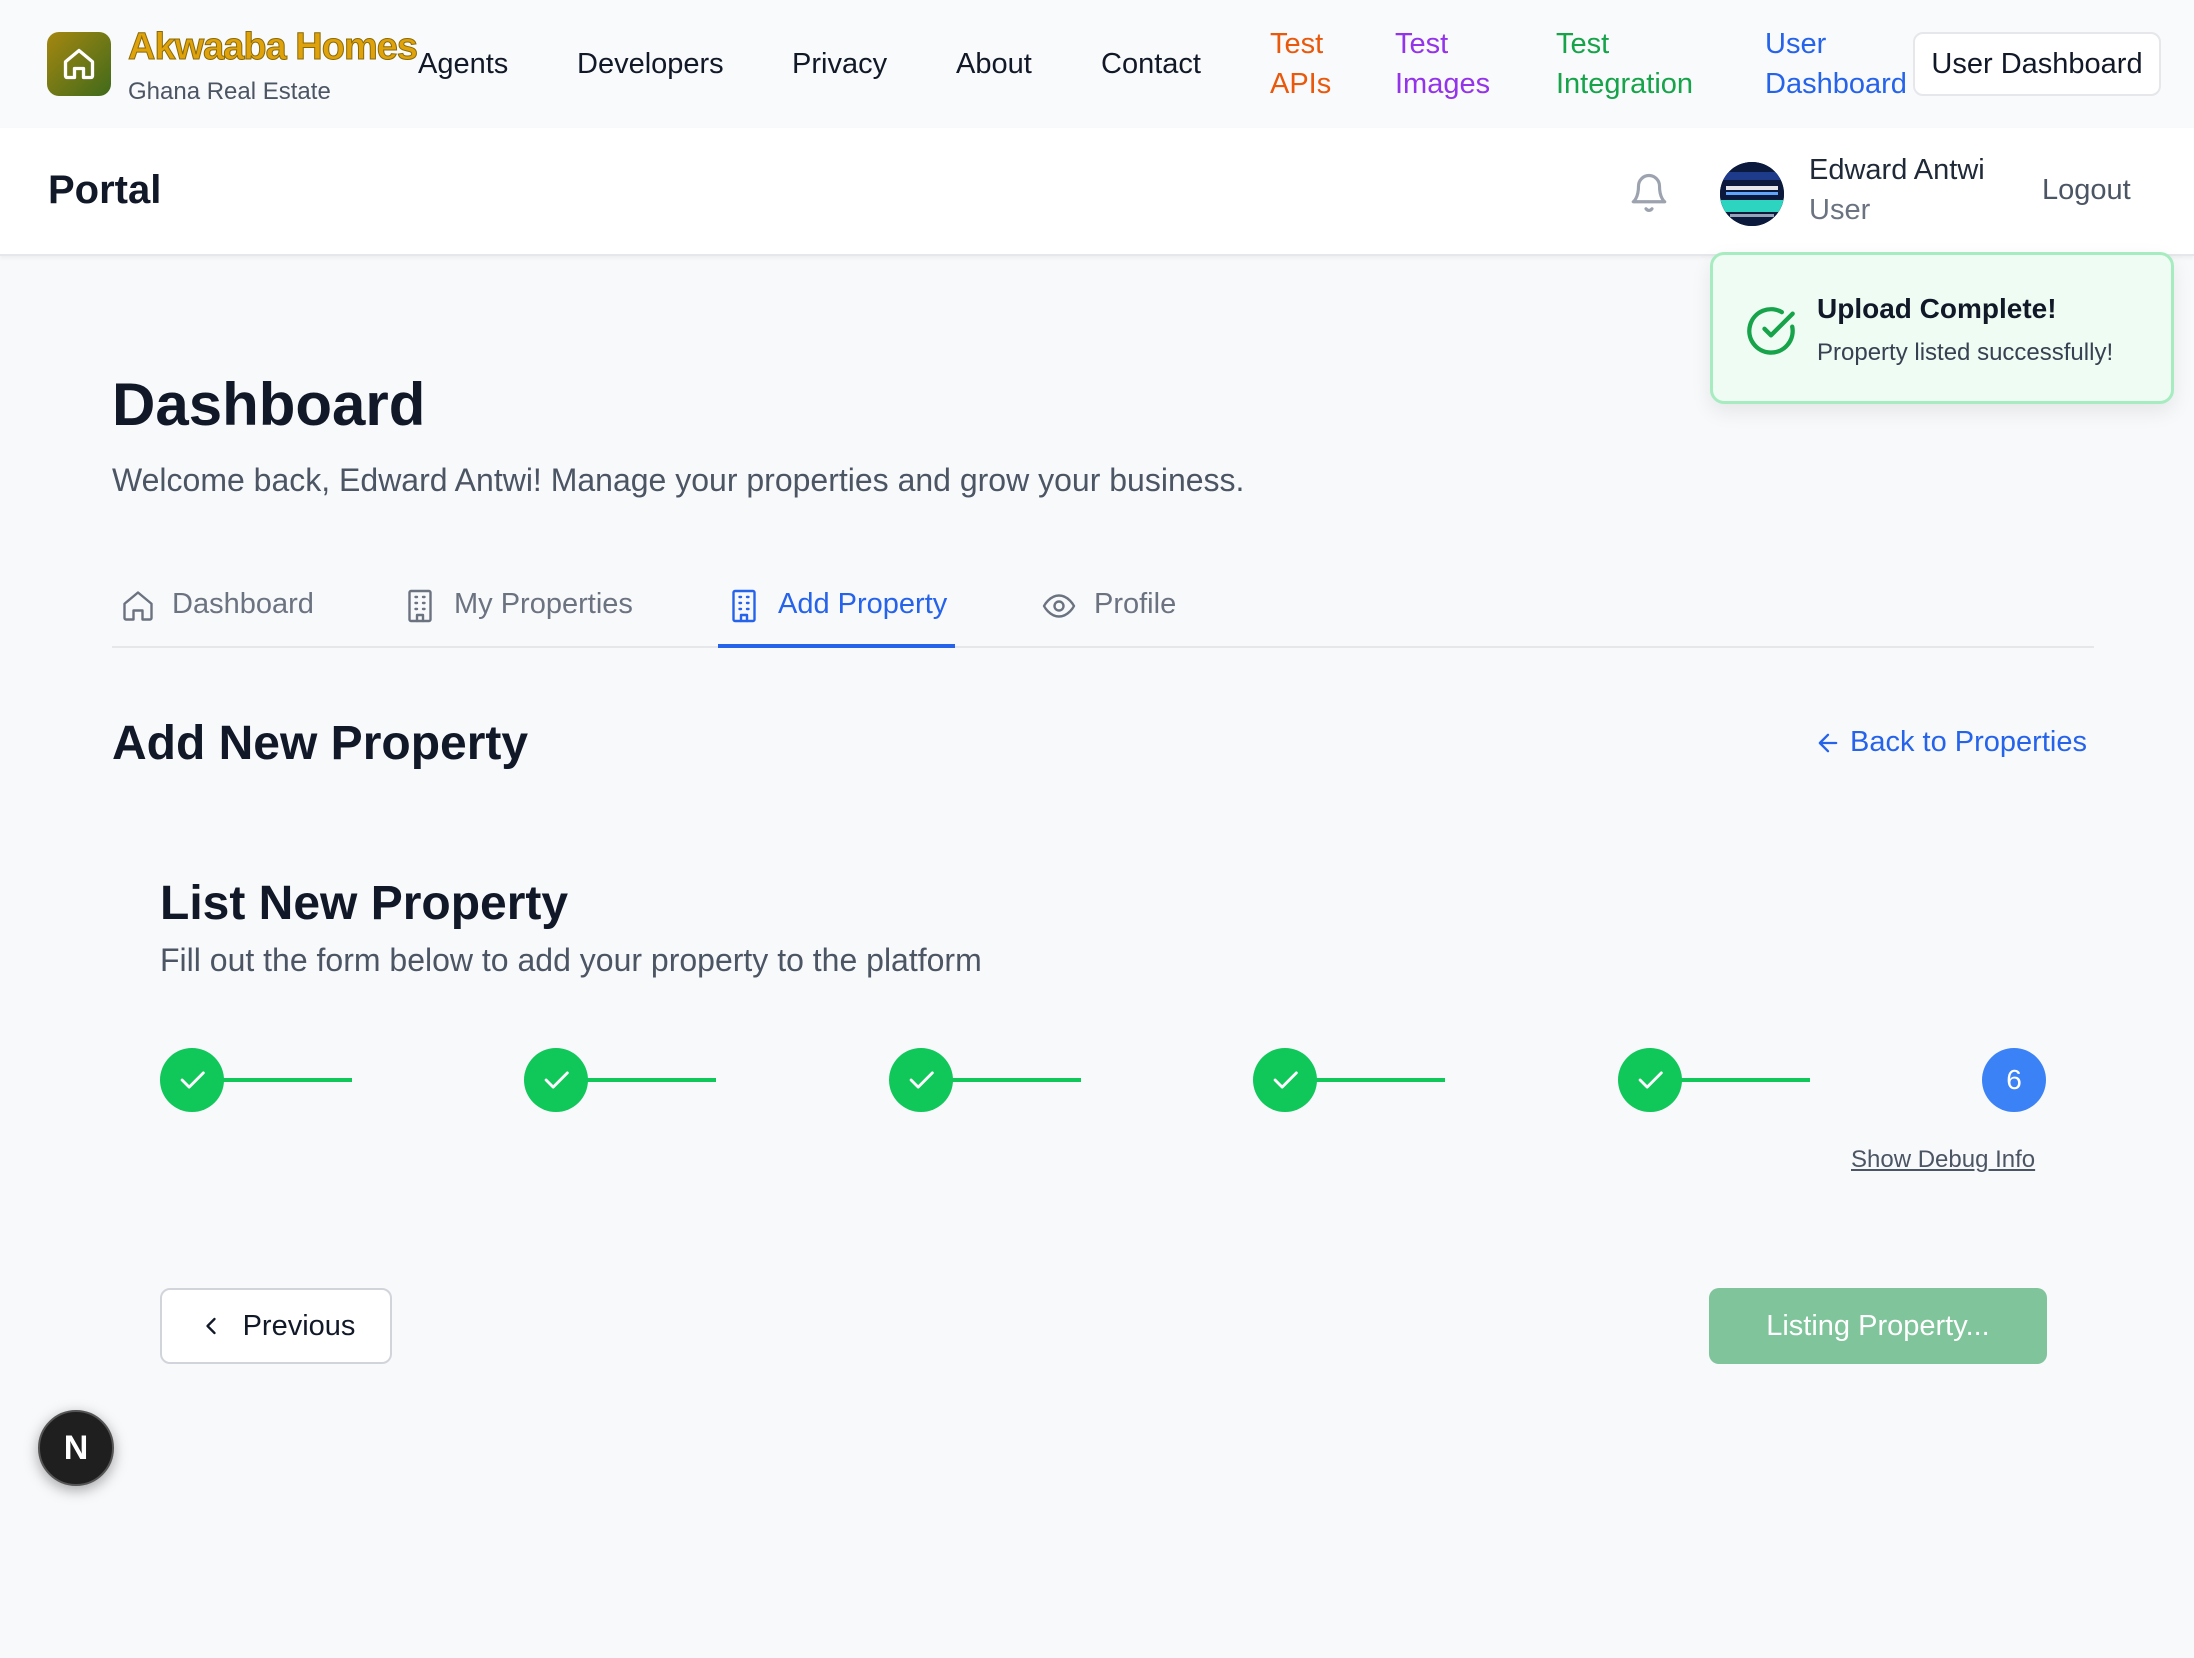  I want to click on nav-privacy: Privacy, so click(839, 64).